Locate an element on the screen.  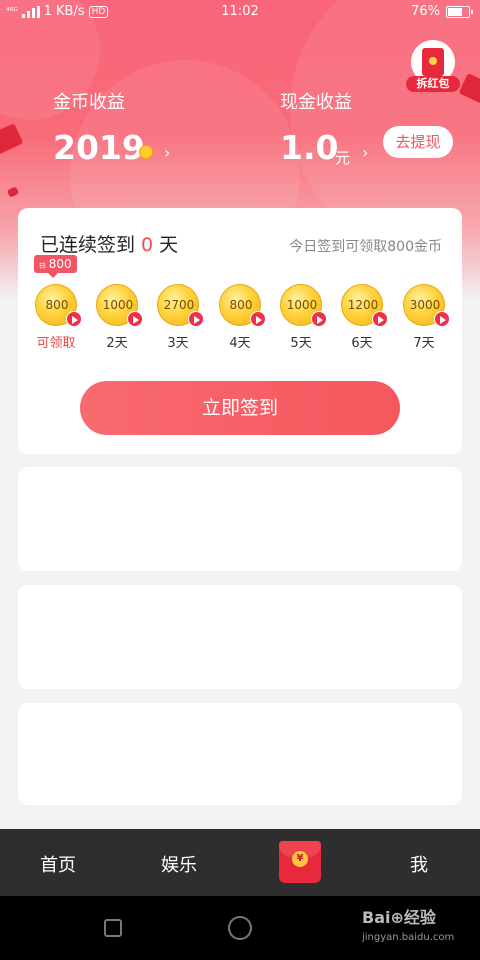
cash-earnings-value: 1.0 is located at coordinates (309, 147).